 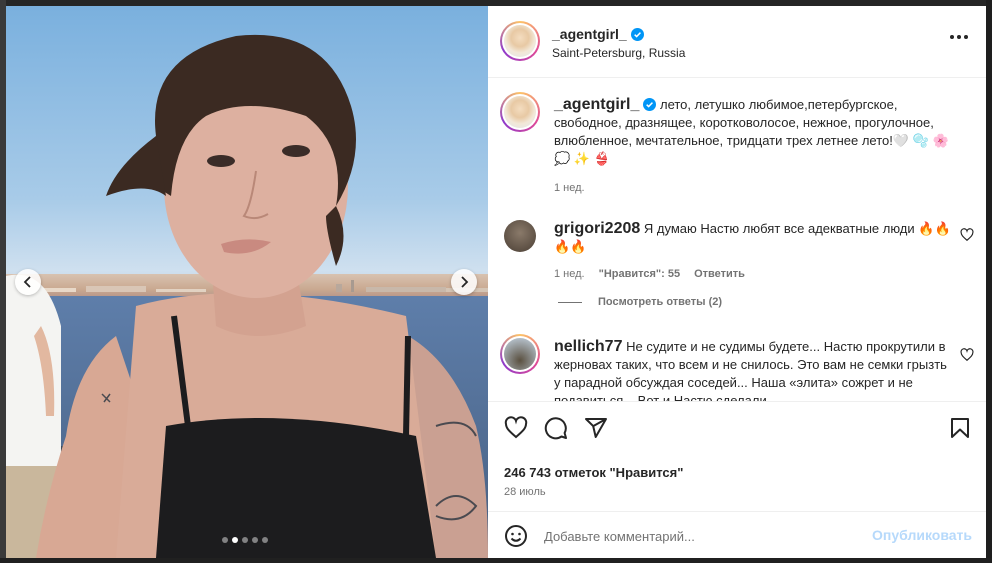 I want to click on replies-divider, so click(x=570, y=302).